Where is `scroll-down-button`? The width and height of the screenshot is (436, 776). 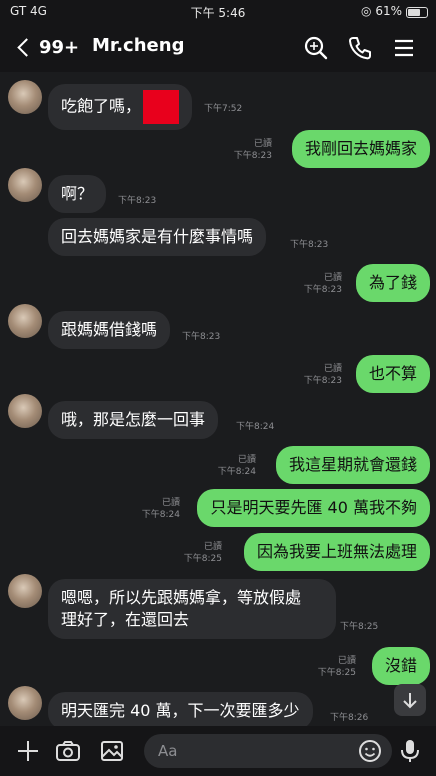
scroll-down-button is located at coordinates (410, 700).